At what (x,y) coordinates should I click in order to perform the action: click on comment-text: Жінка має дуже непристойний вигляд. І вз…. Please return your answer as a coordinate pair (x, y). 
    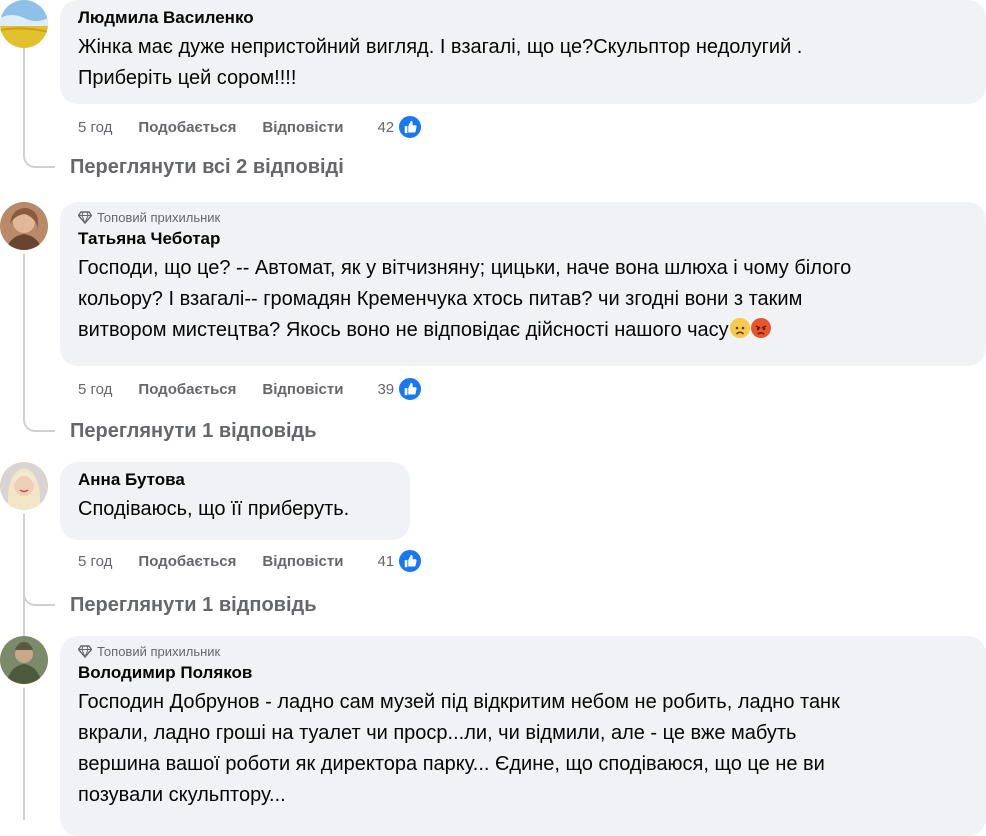
    Looking at the image, I should click on (440, 62).